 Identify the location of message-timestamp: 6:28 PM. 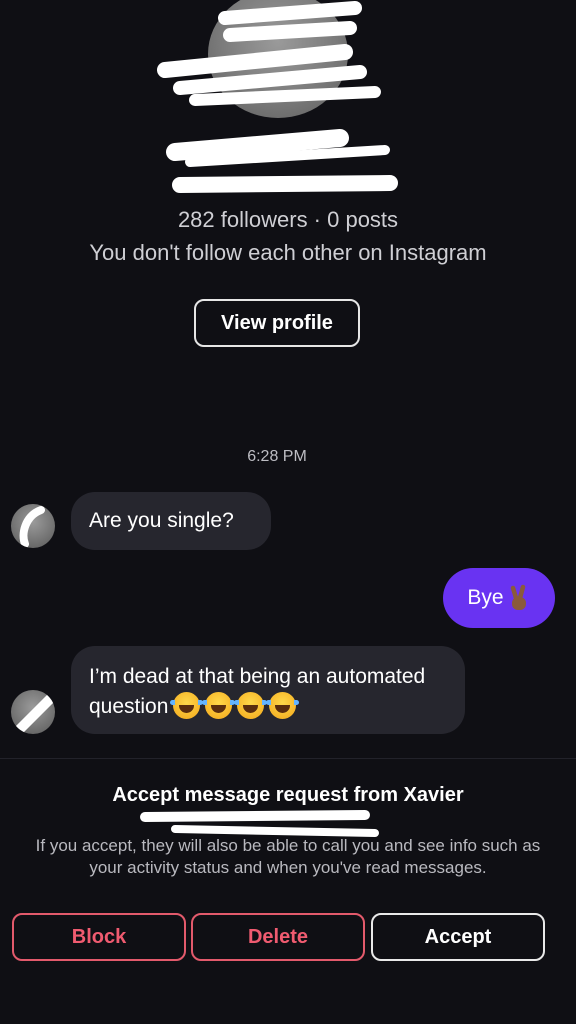
(277, 456).